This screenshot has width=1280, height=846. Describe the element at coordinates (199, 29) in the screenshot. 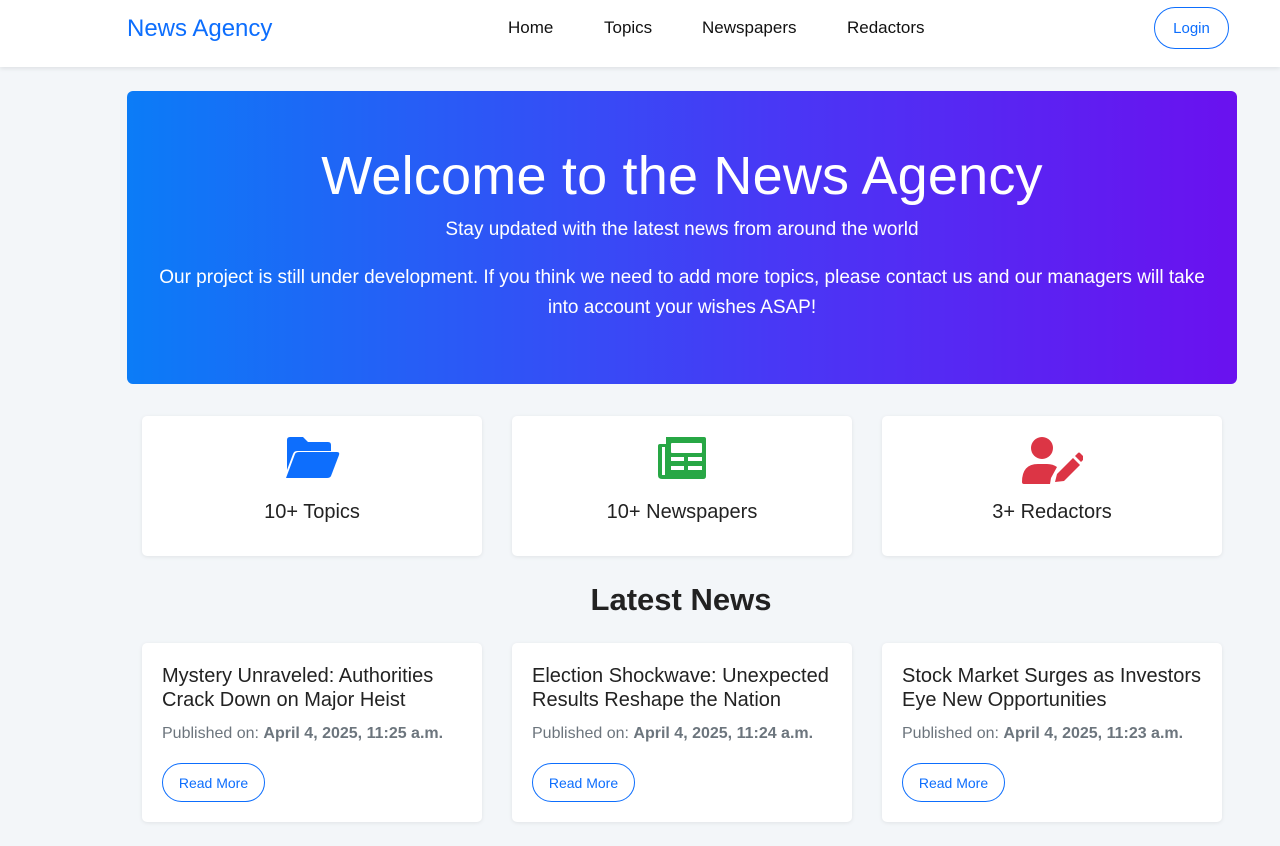

I see `brand-link: News Agency` at that location.